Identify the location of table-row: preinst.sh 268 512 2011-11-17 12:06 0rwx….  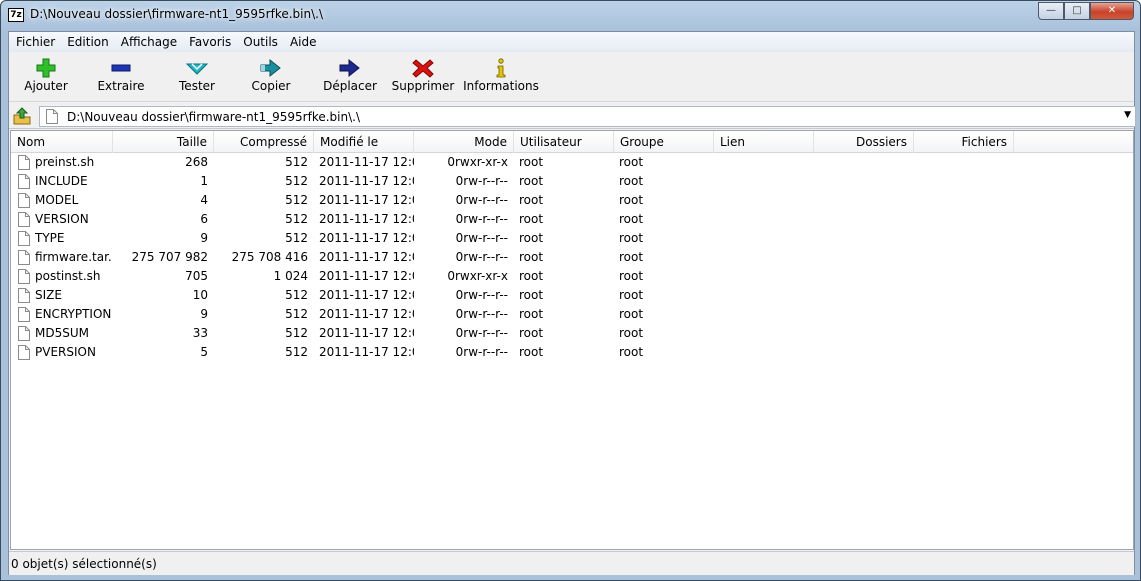
(572, 162).